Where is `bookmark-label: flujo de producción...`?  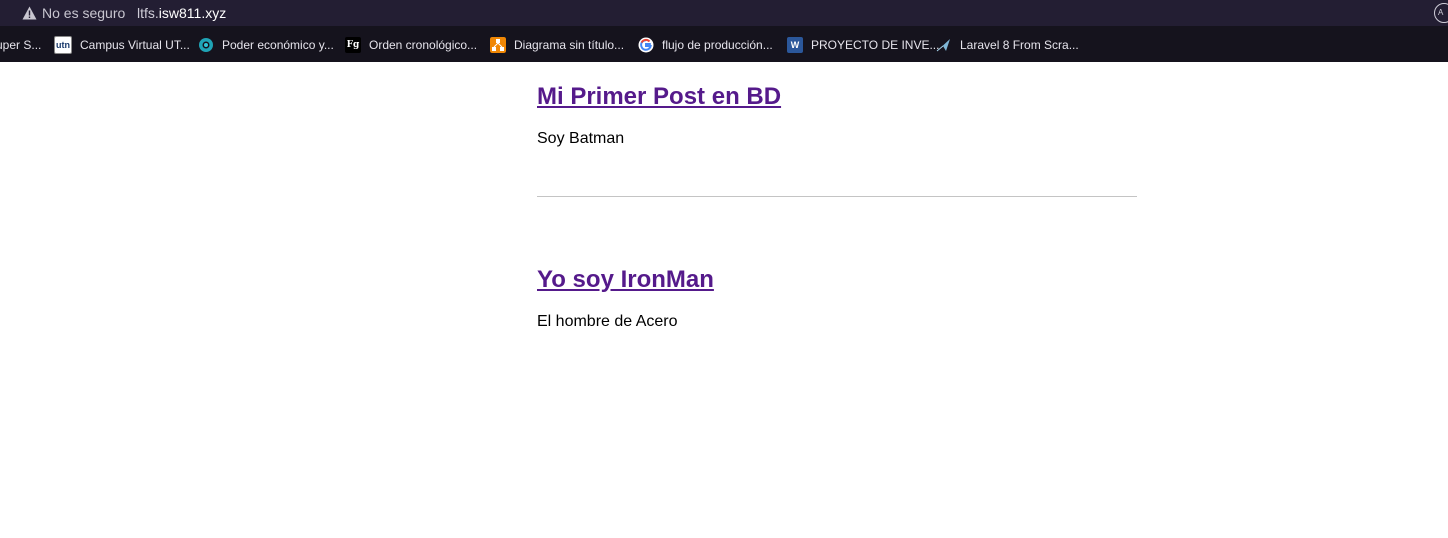 bookmark-label: flujo de producción... is located at coordinates (717, 45).